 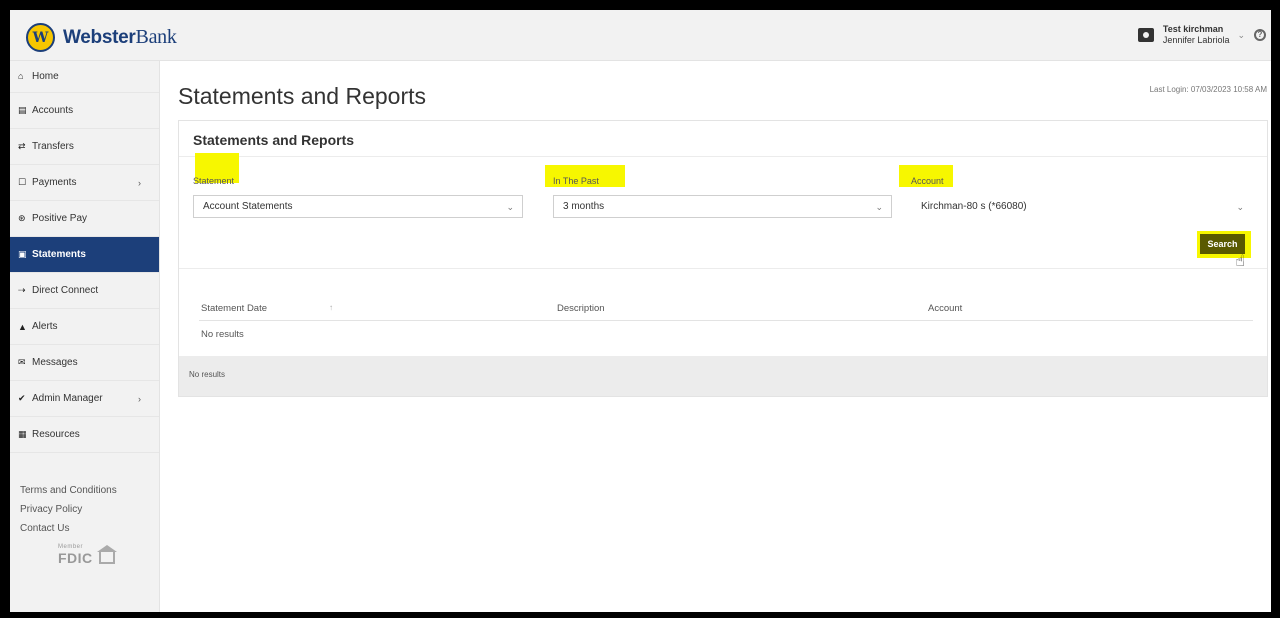 I want to click on in-the-past-value: 3 months, so click(x=584, y=206).